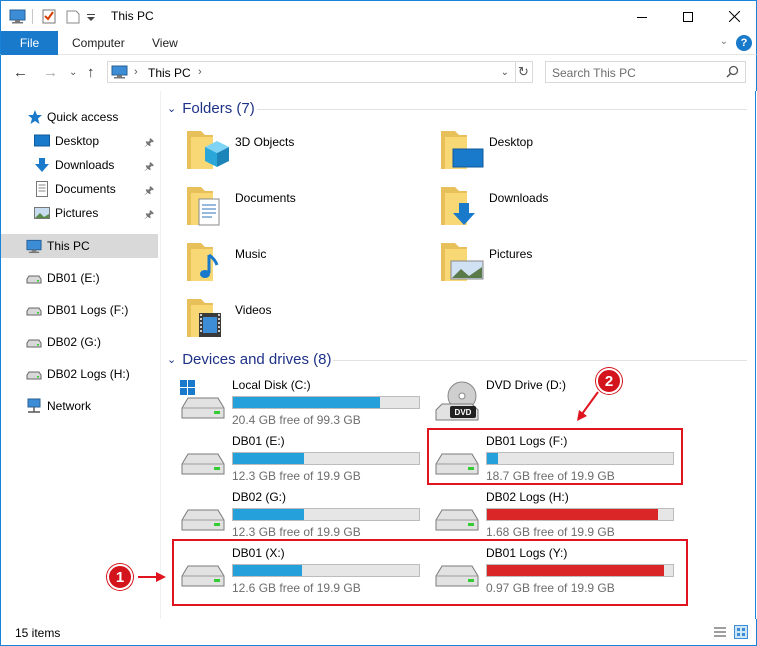 Image resolution: width=757 pixels, height=646 pixels. What do you see at coordinates (259, 497) in the screenshot?
I see `drive-name: DB02 (G:)` at bounding box center [259, 497].